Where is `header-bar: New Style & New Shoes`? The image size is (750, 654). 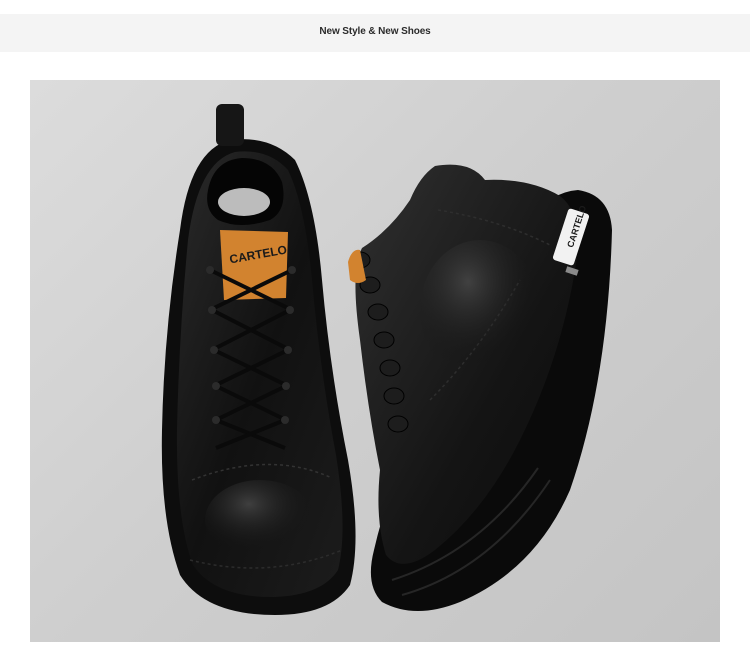
header-bar: New Style & New Shoes is located at coordinates (375, 33).